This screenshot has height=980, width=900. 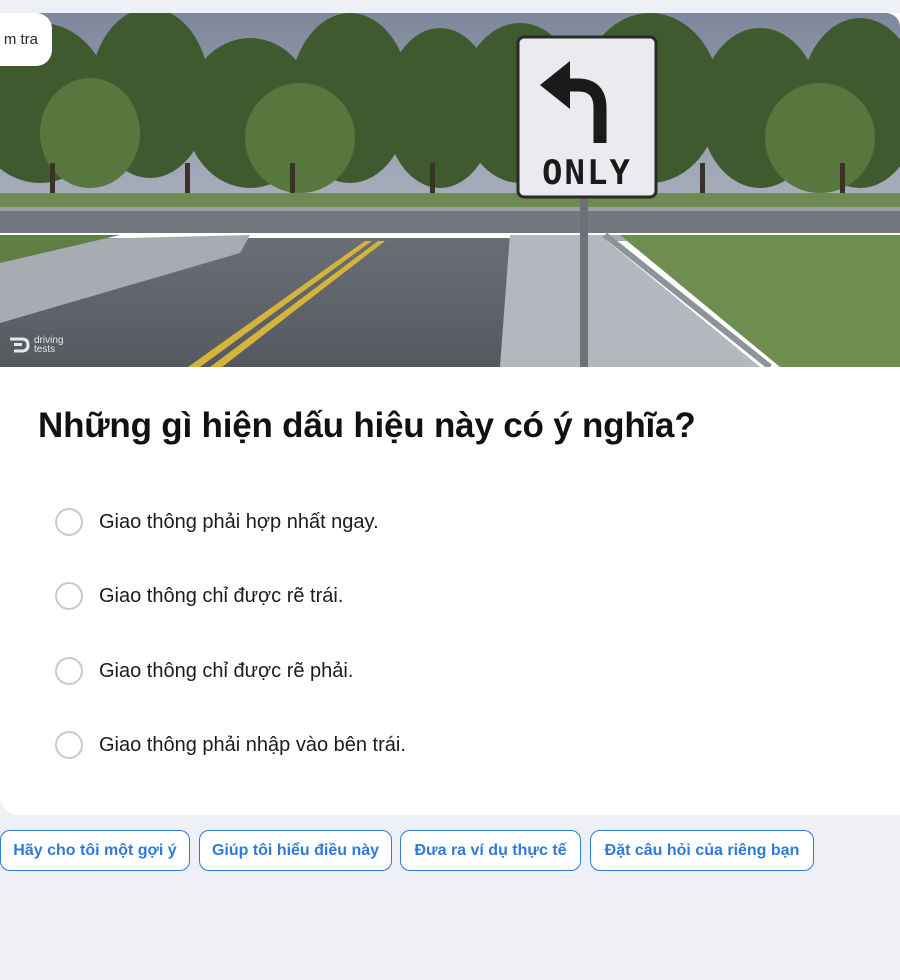 I want to click on answer-option-label: Giao thông phải nhập vào bên trái., so click(x=252, y=744).